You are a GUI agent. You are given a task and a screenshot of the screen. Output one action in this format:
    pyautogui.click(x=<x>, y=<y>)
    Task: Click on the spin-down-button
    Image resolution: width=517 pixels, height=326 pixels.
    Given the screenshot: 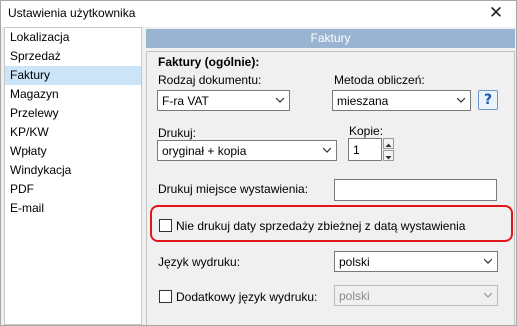 What is the action you would take?
    pyautogui.click(x=388, y=155)
    